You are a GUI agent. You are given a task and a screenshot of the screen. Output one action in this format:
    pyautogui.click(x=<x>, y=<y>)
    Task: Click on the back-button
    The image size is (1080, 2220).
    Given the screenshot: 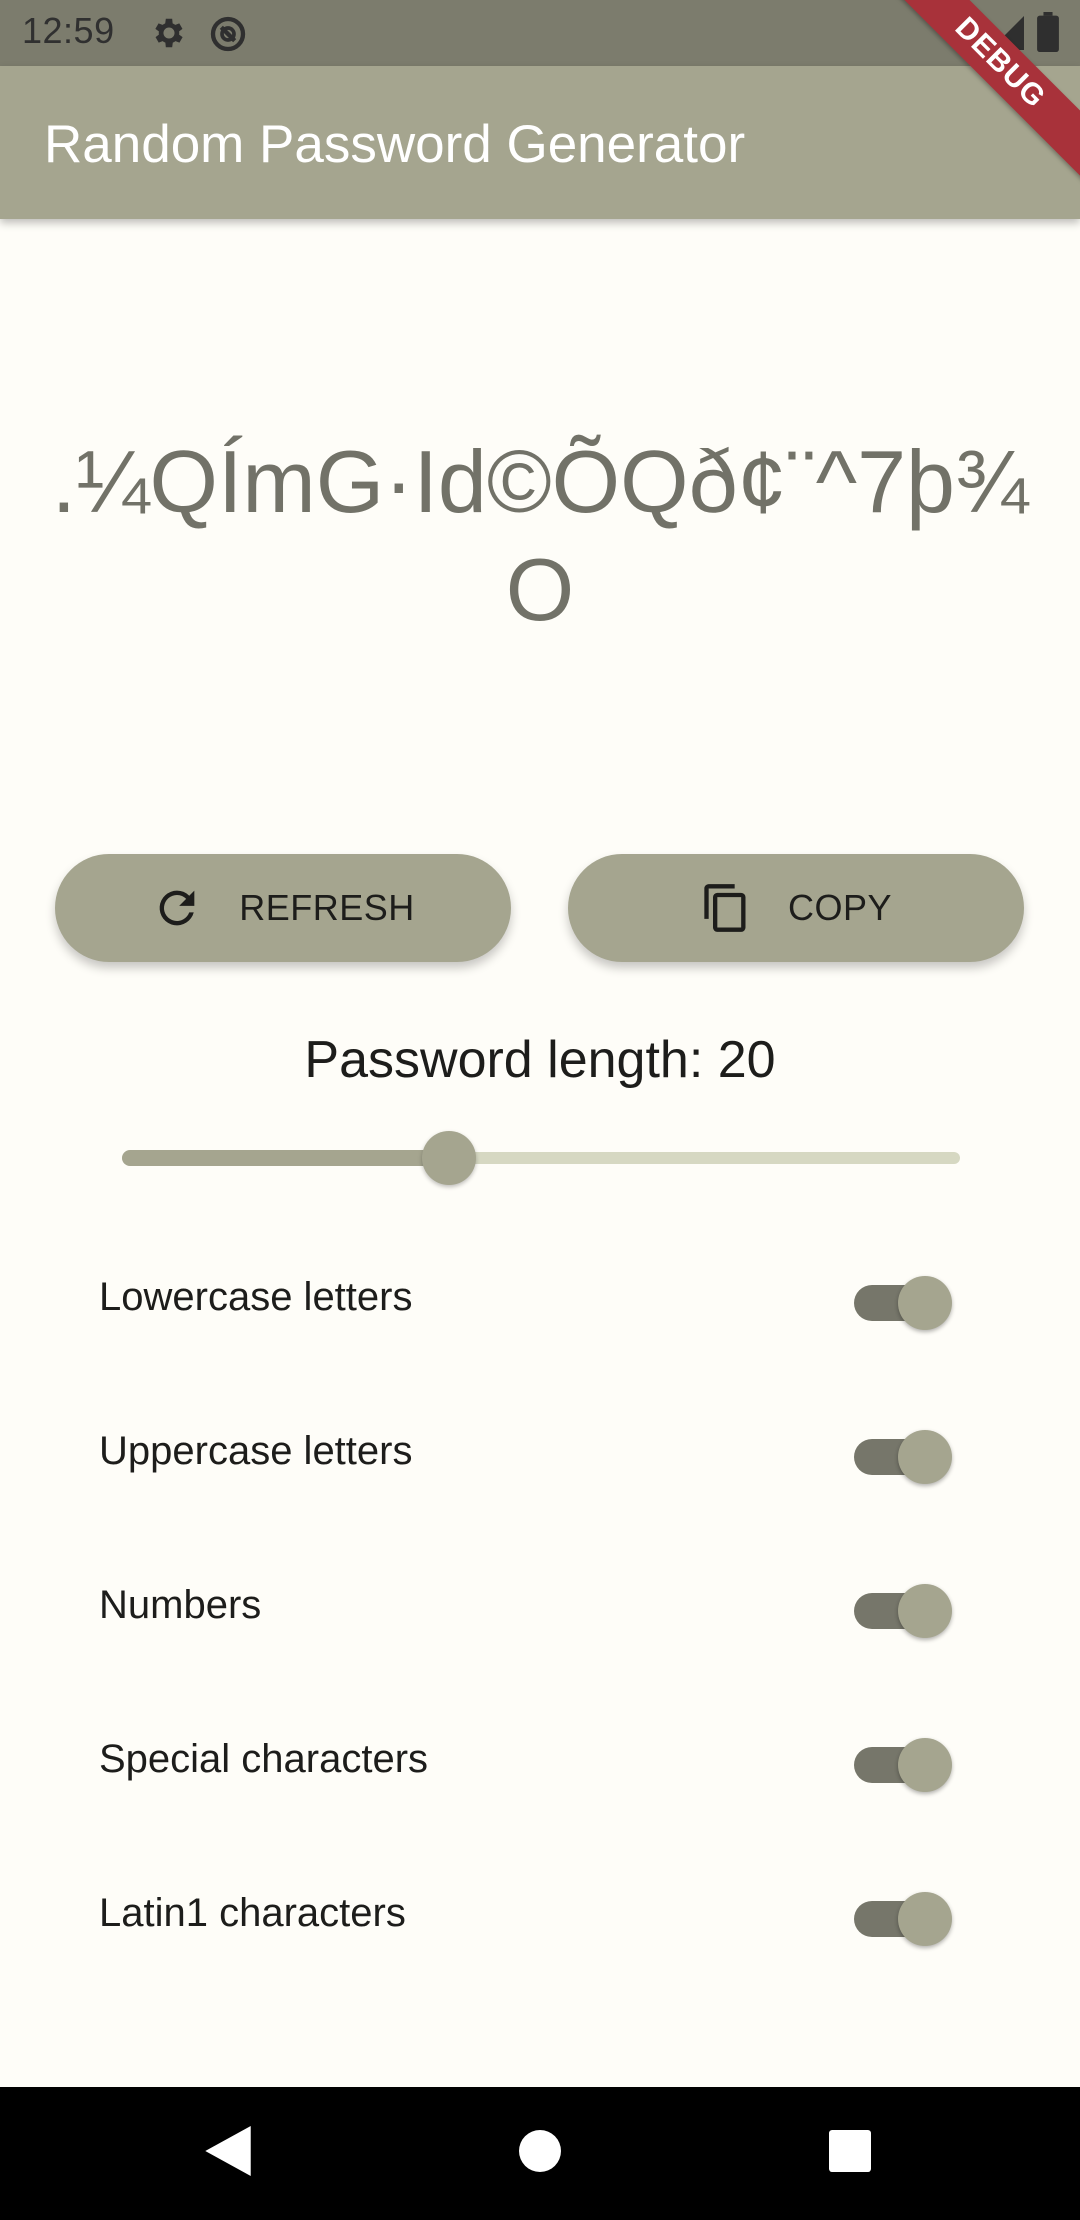 What is the action you would take?
    pyautogui.click(x=228, y=2153)
    